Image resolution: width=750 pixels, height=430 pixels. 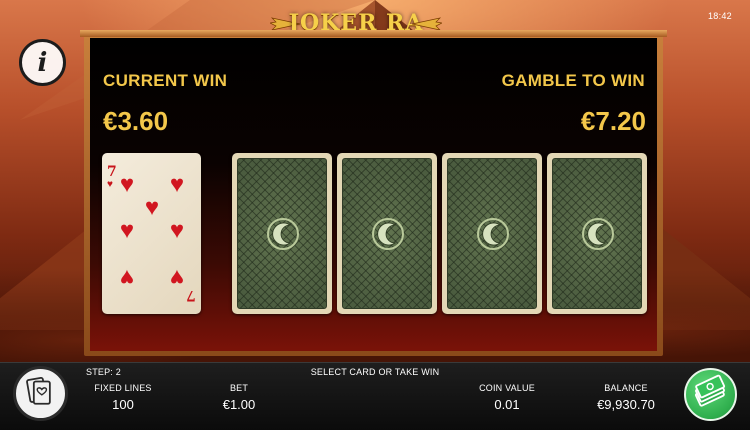 What do you see at coordinates (626, 388) in the screenshot?
I see `balance-label: BALANCE` at bounding box center [626, 388].